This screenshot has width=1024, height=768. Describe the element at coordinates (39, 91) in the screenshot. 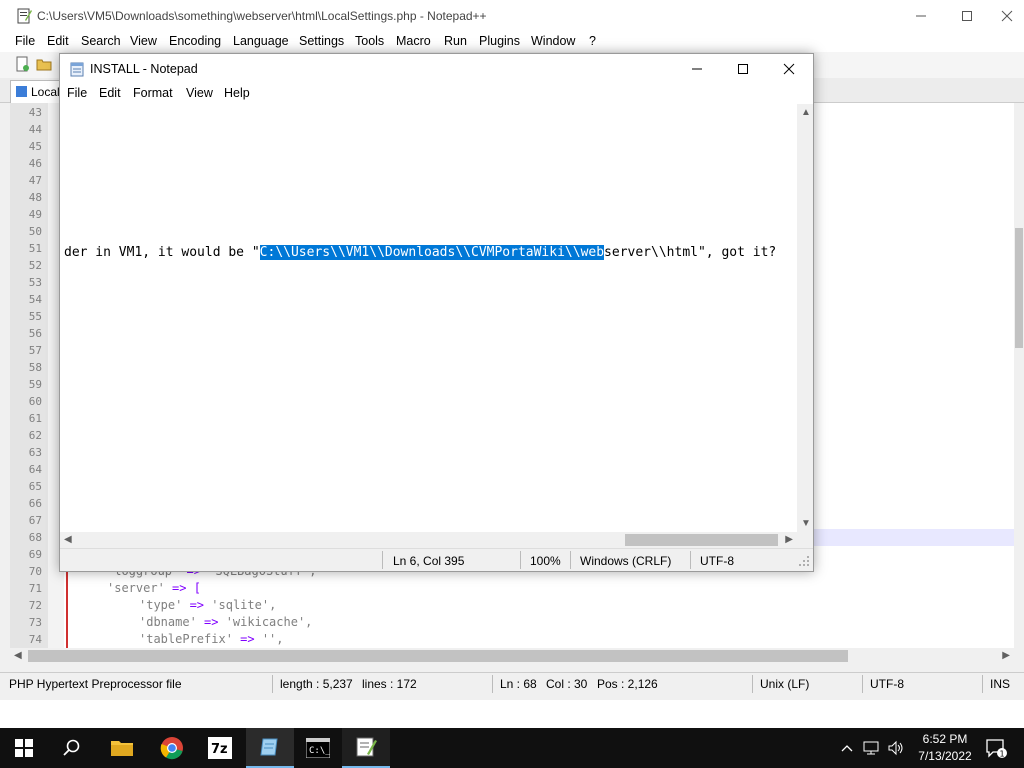

I see `tab-localsettings: LocalS` at that location.